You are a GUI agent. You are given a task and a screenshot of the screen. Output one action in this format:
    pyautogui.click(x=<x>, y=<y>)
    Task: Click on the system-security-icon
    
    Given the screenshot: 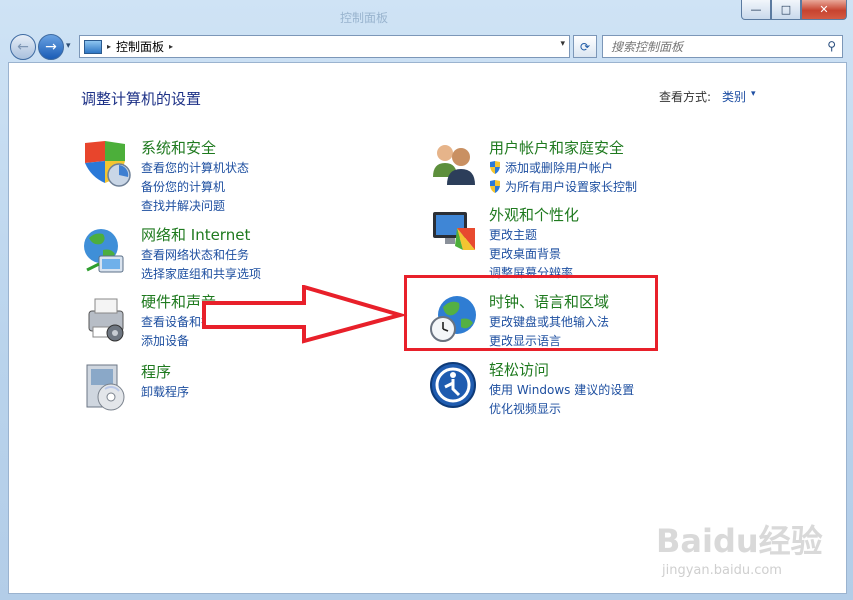 What is the action you would take?
    pyautogui.click(x=106, y=164)
    